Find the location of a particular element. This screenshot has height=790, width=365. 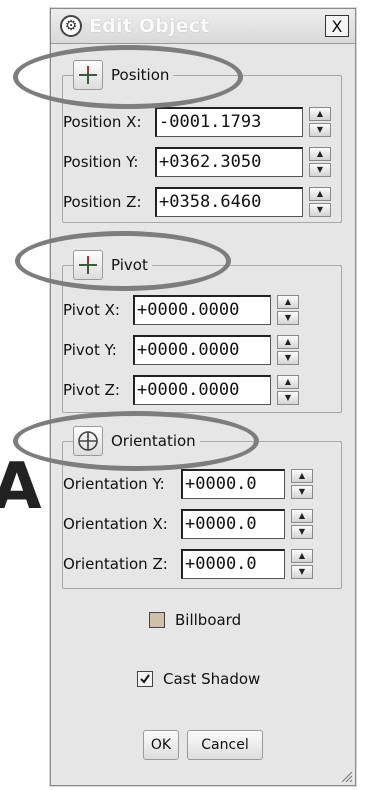

pivot-y-spinner: ▲ ▼ is located at coordinates (288, 350).